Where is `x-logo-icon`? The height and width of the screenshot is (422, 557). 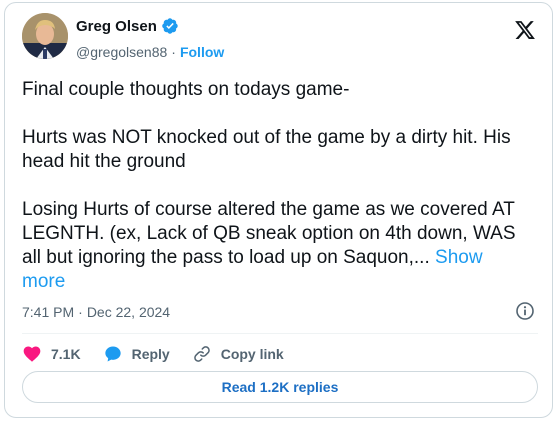
x-logo-icon is located at coordinates (525, 30).